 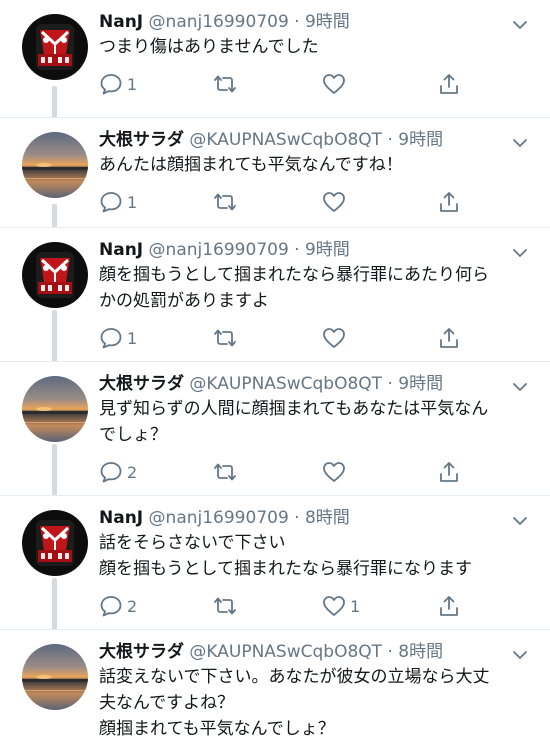 I want to click on tweet-text-line: 夫なんですよね？, so click(x=167, y=703).